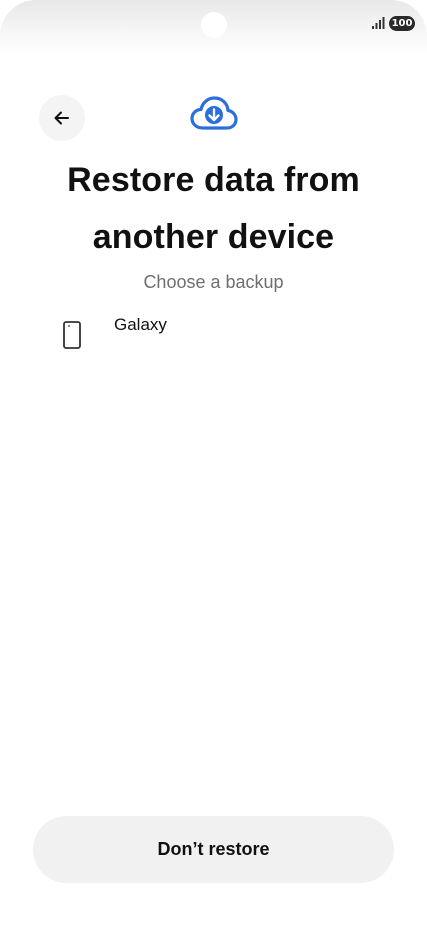  What do you see at coordinates (378, 23) in the screenshot?
I see `signal-bars-icon` at bounding box center [378, 23].